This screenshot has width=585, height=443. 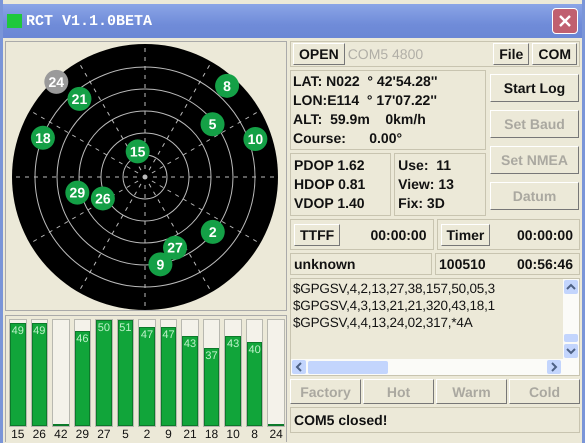 What do you see at coordinates (104, 329) in the screenshot?
I see `snr-value: 50` at bounding box center [104, 329].